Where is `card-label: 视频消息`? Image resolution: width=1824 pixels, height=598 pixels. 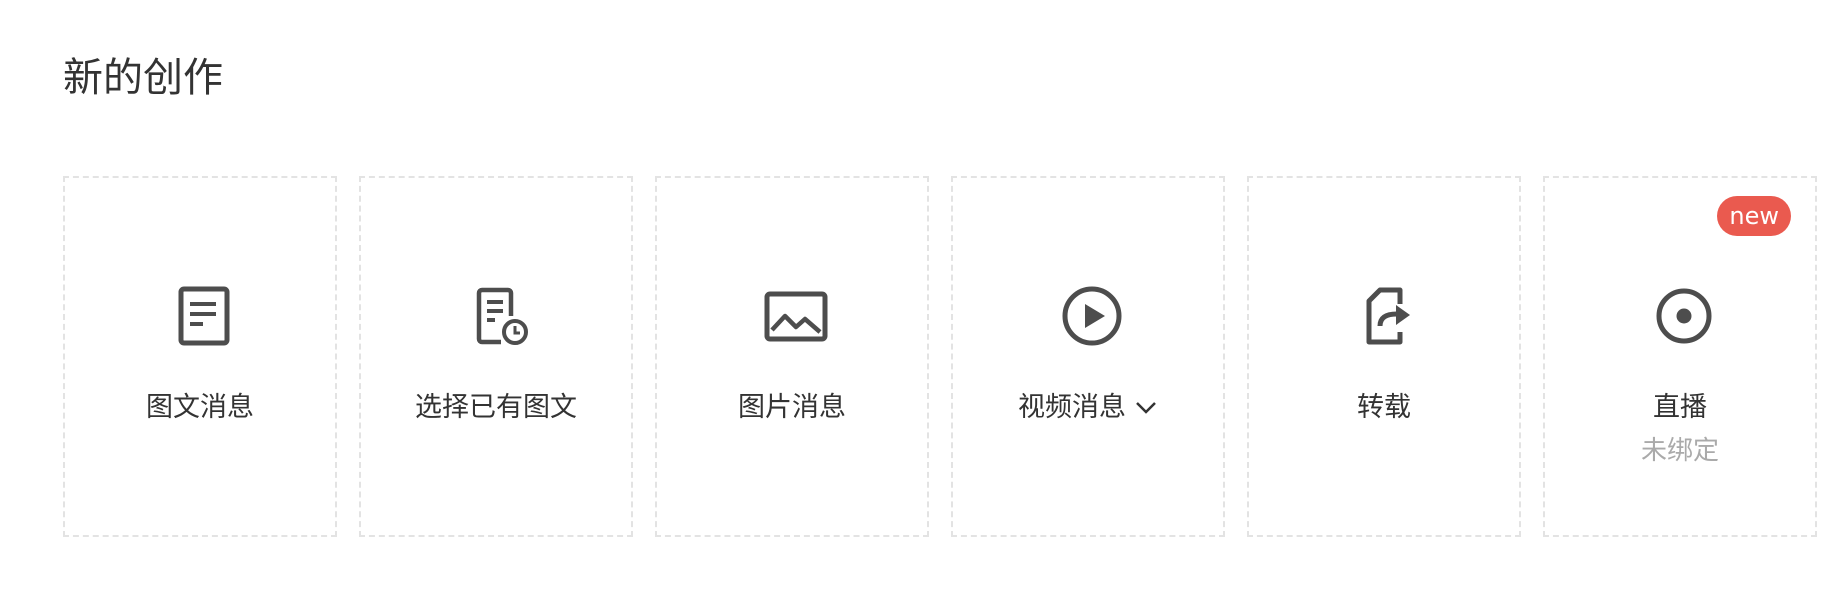
card-label: 视频消息 is located at coordinates (1072, 407).